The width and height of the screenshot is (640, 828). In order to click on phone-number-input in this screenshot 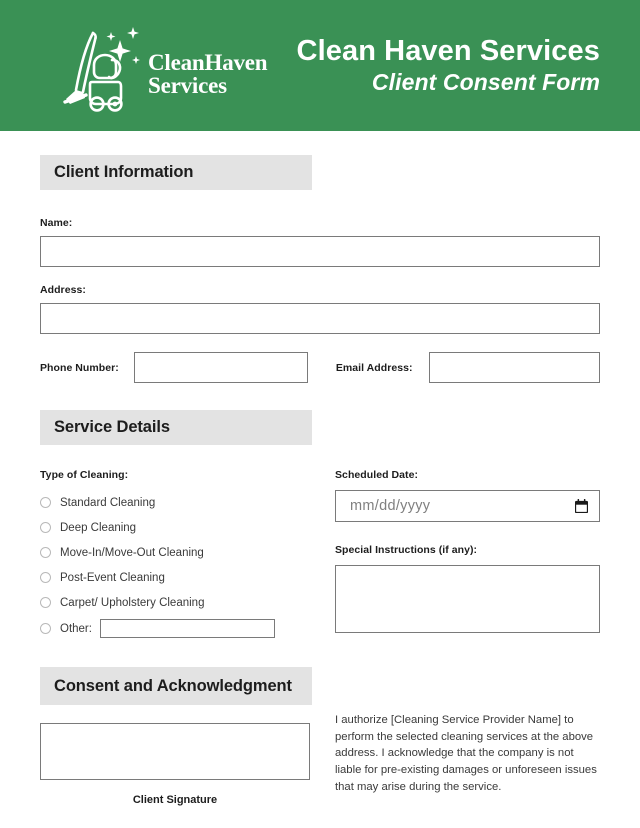, I will do `click(221, 367)`.